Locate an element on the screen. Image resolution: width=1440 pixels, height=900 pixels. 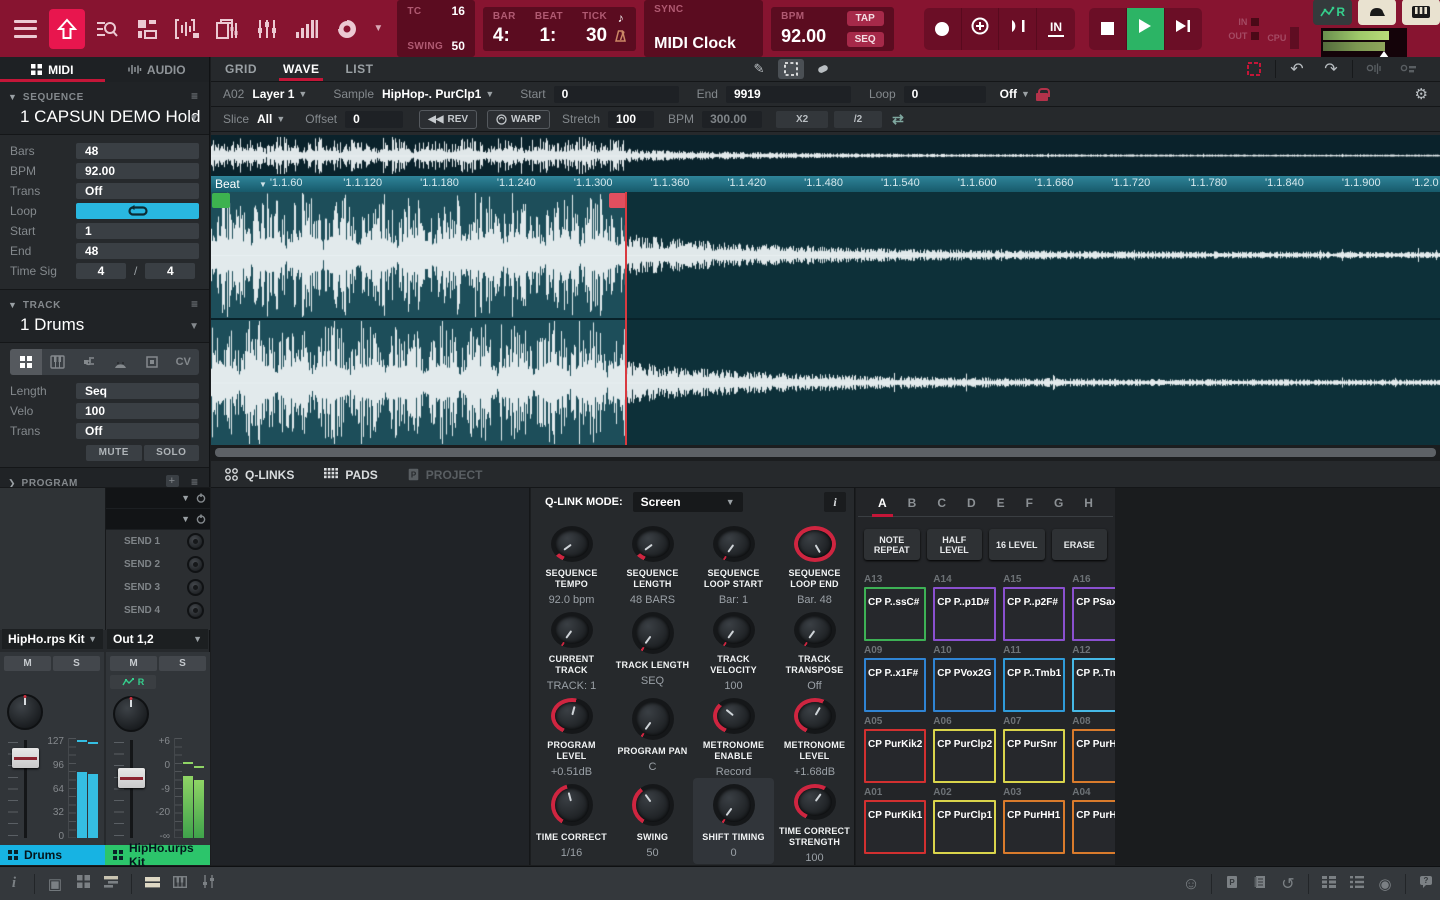
redo-button: ↷ is located at coordinates (1331, 69).